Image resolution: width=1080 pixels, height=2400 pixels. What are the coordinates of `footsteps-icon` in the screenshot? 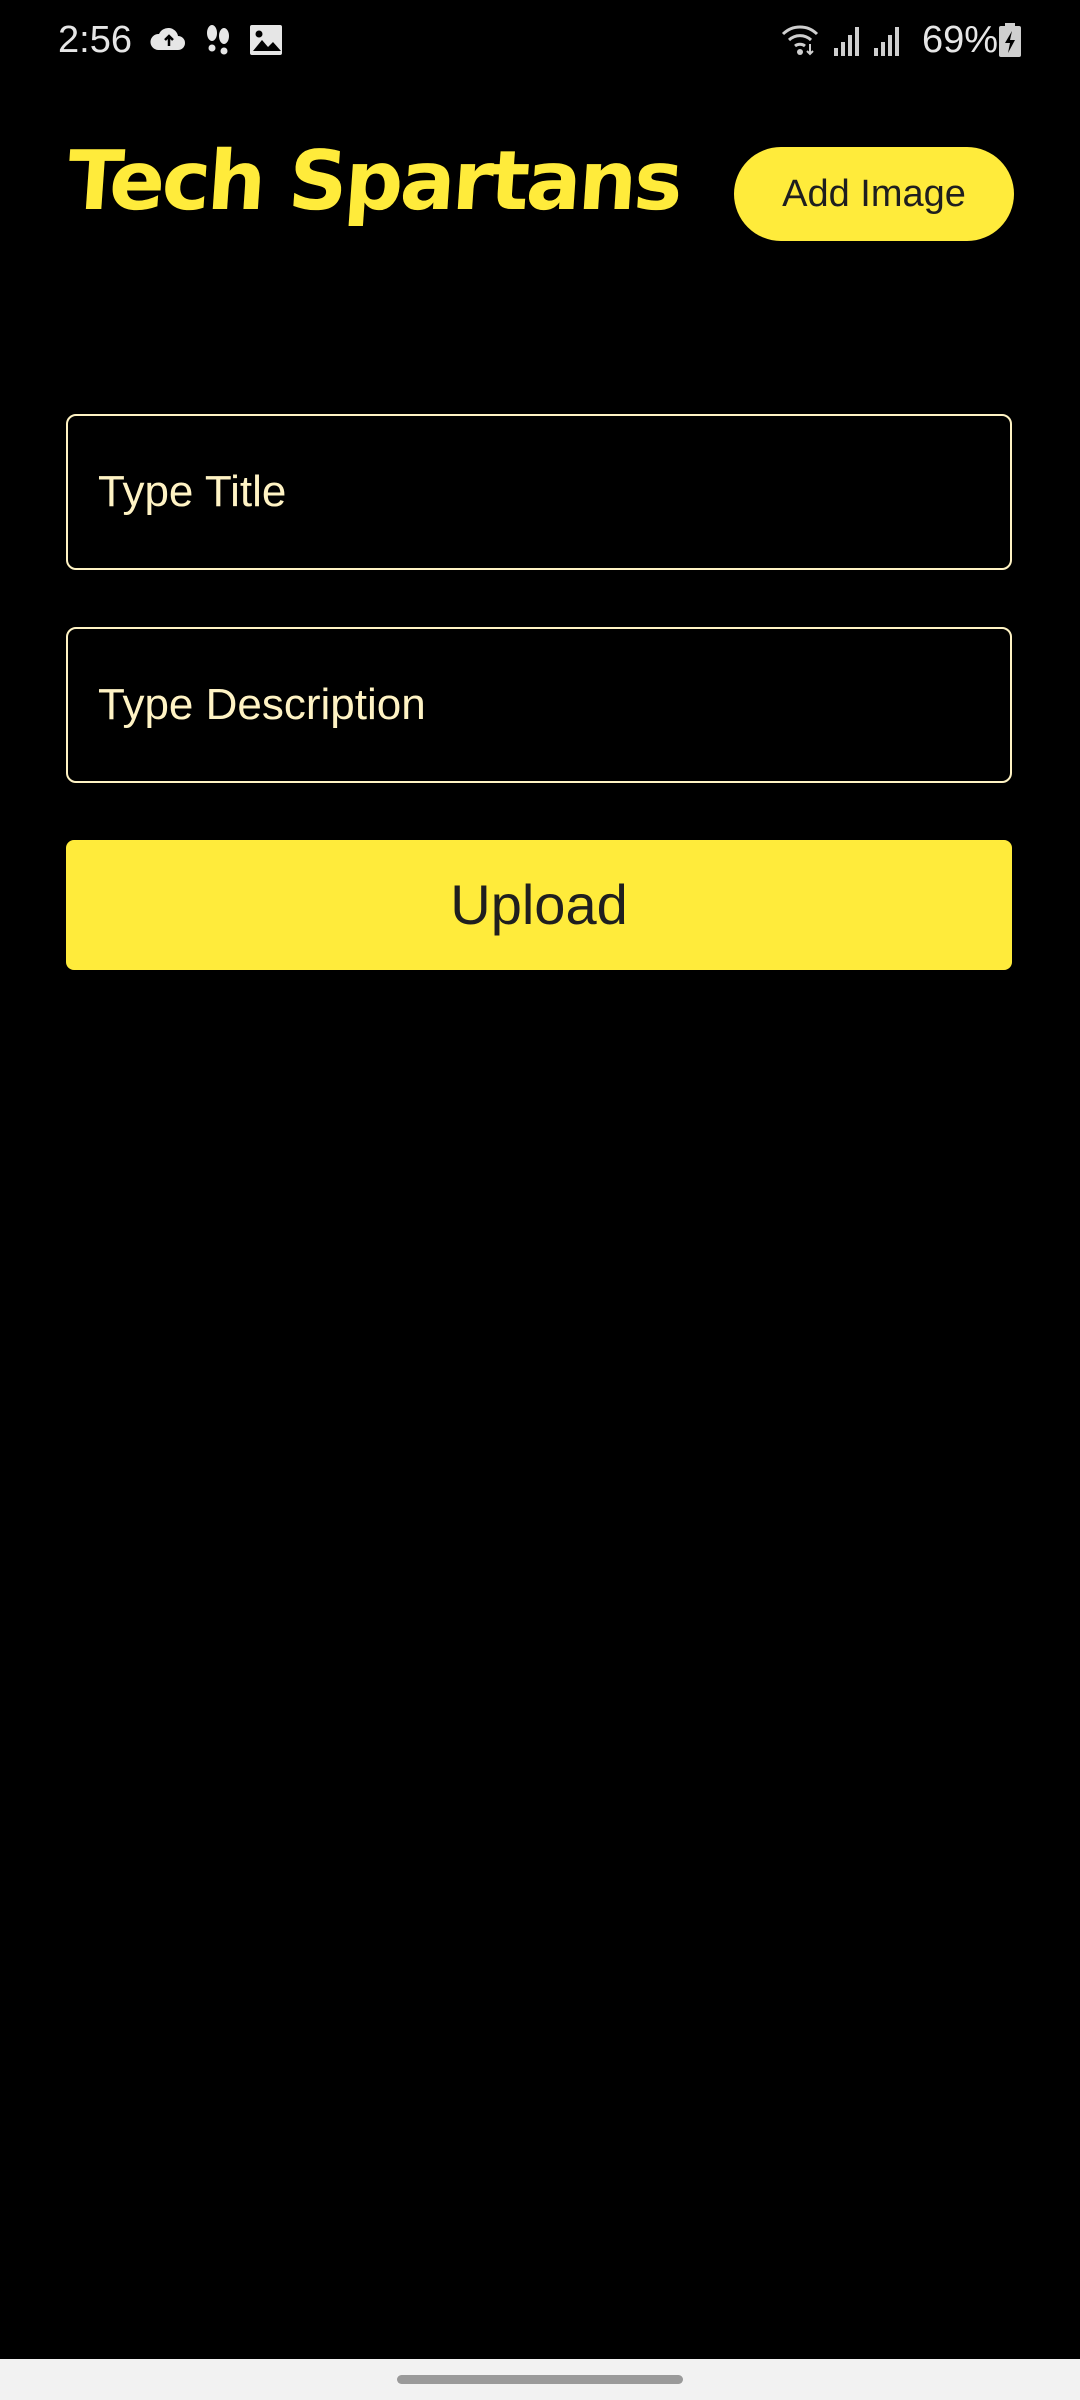 It's located at (218, 40).